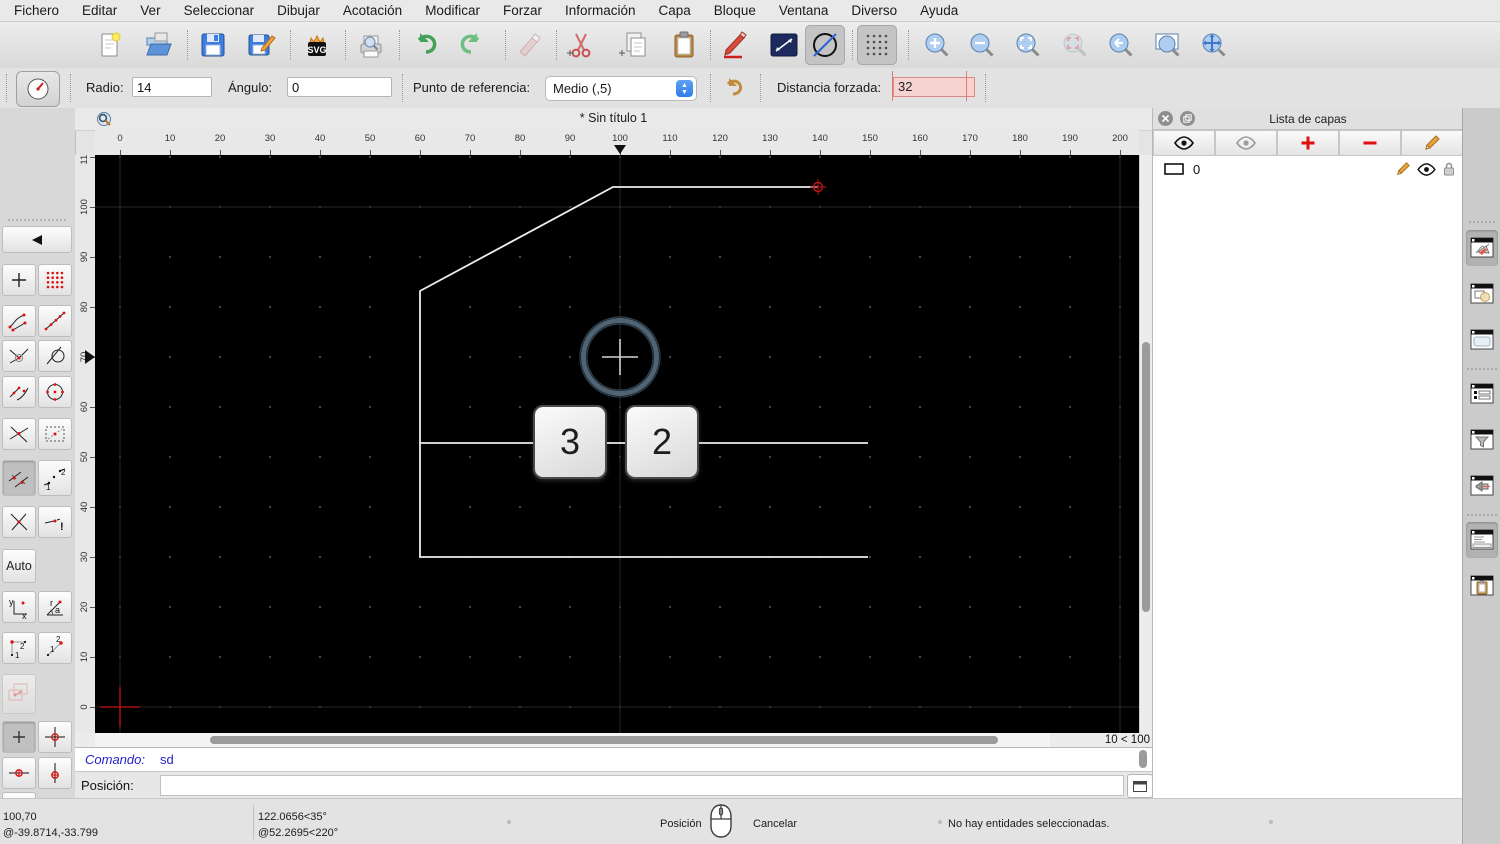 The height and width of the screenshot is (844, 1500). What do you see at coordinates (19, 356) in the screenshot?
I see `snap-perpendicular-button` at bounding box center [19, 356].